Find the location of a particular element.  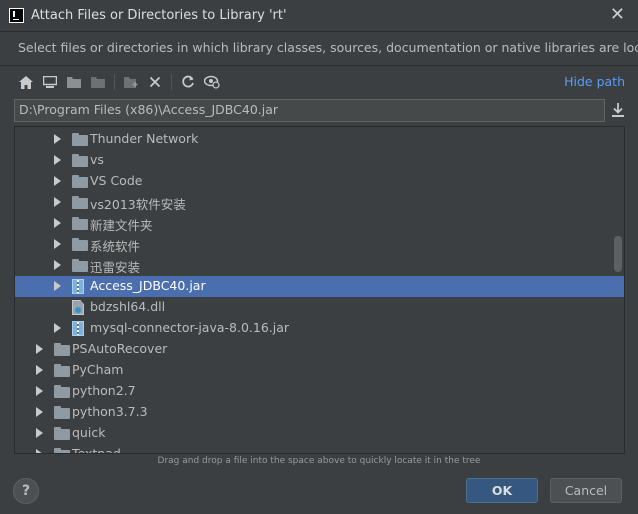

refresh-icon is located at coordinates (188, 82).